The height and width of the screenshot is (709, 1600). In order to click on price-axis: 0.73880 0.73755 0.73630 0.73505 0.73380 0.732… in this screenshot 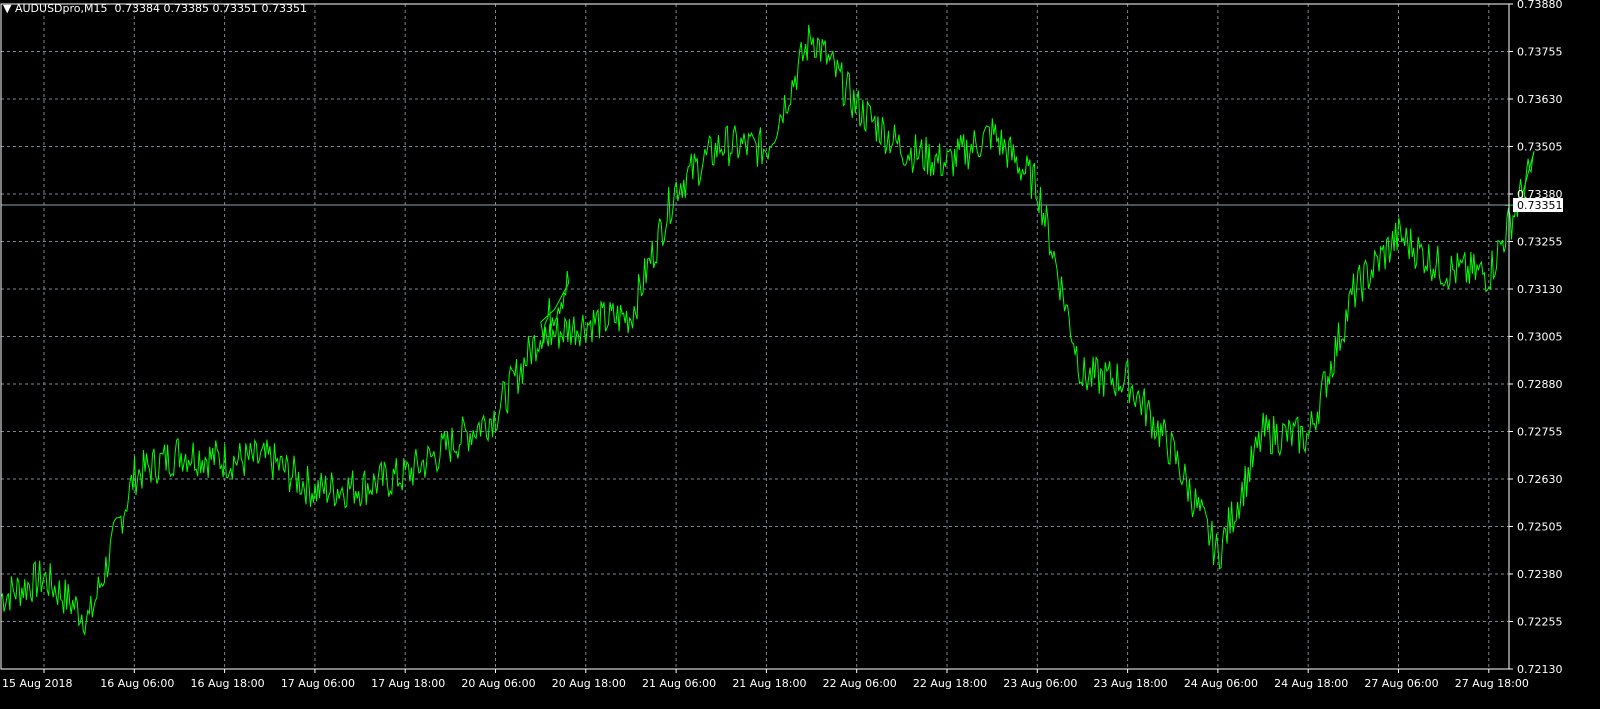, I will do `click(1536, 338)`.